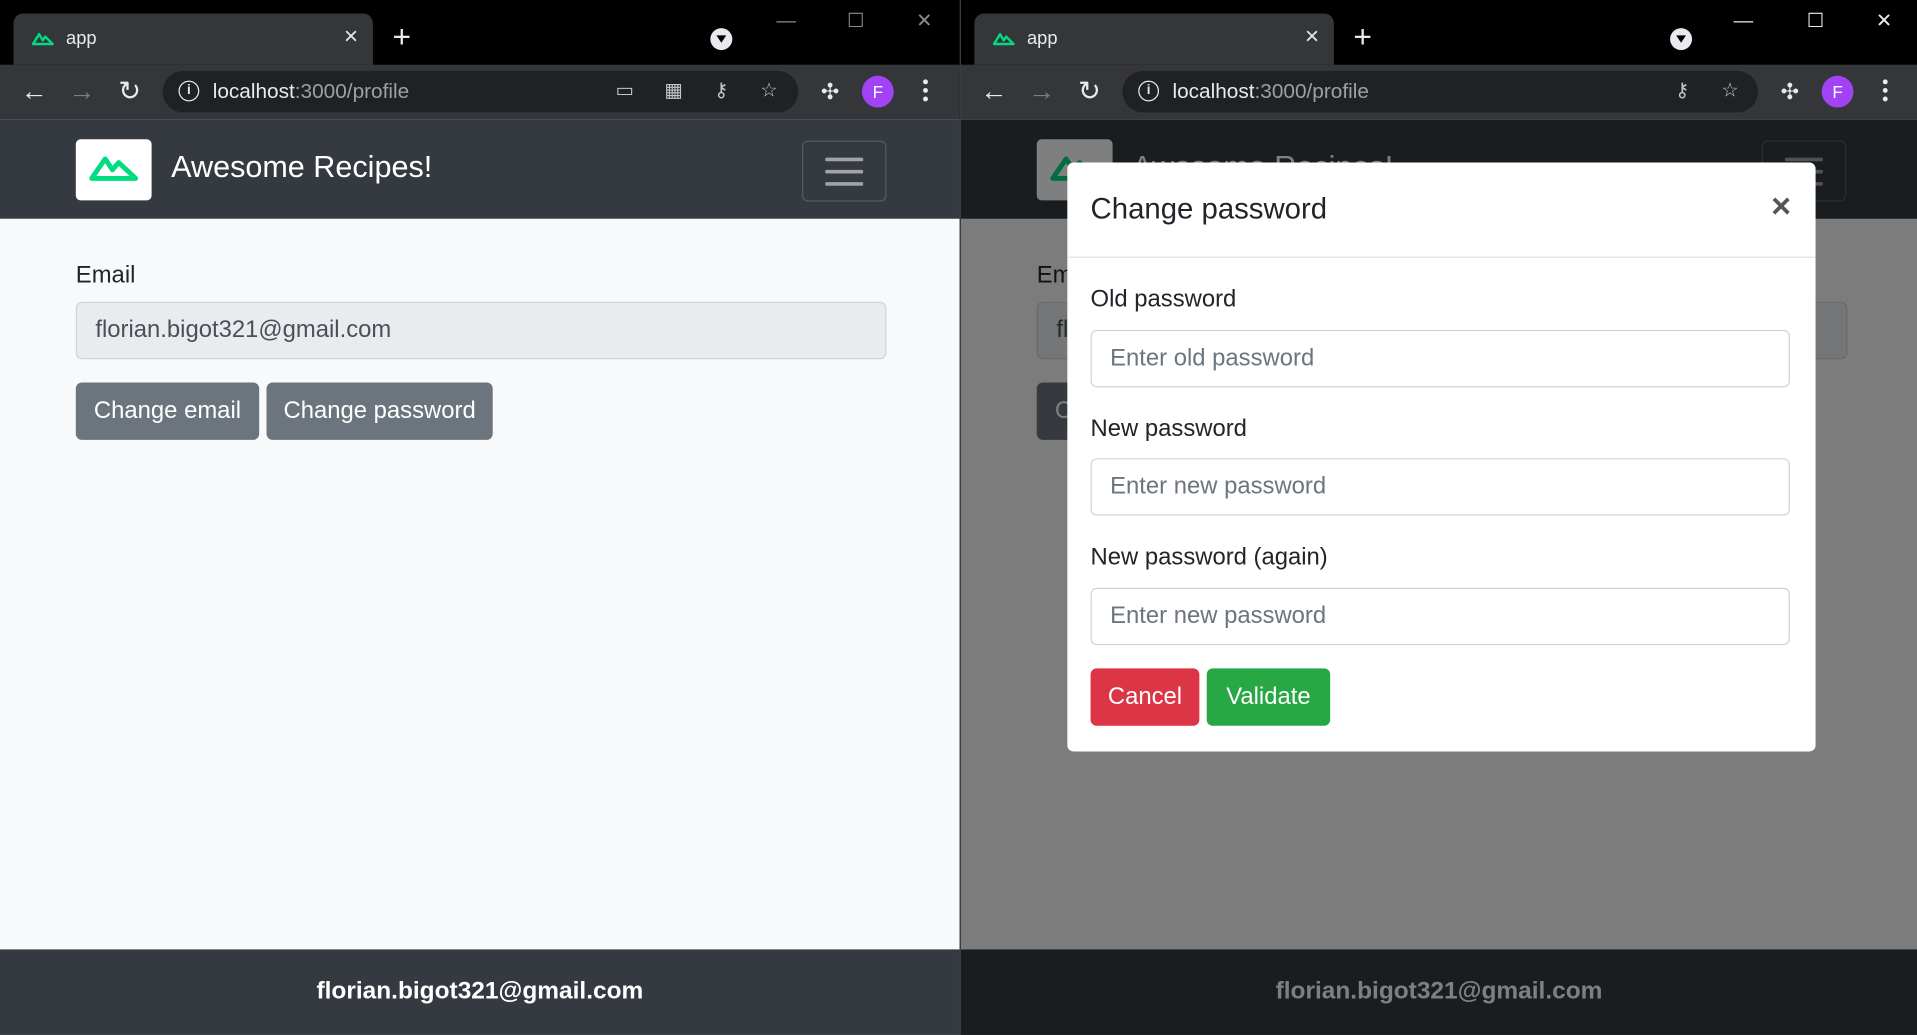 The image size is (1917, 1035). Describe the element at coordinates (379, 411) in the screenshot. I see `change-password-button: Change password` at that location.